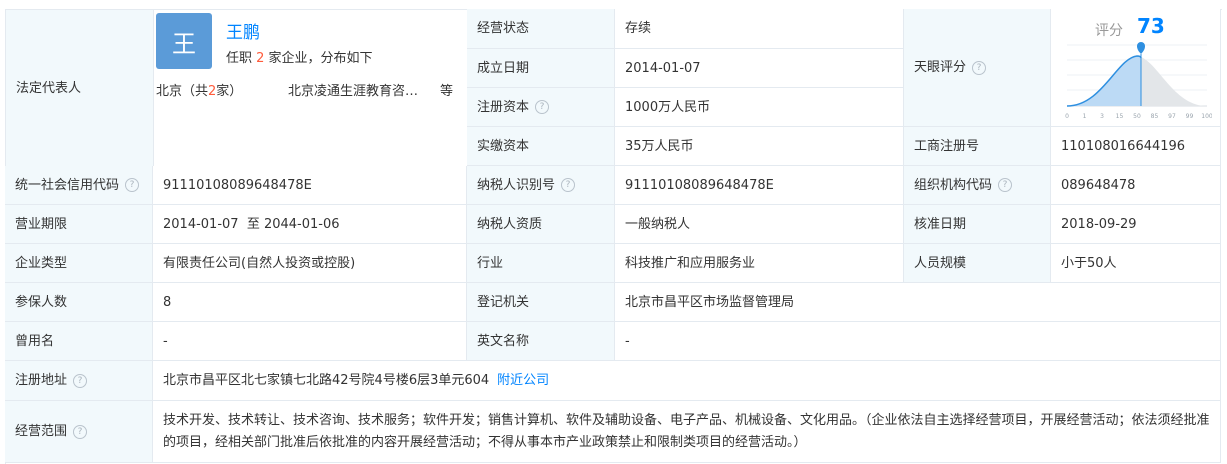  What do you see at coordinates (953, 185) in the screenshot?
I see `org-code-label: 组织机构代码` at bounding box center [953, 185].